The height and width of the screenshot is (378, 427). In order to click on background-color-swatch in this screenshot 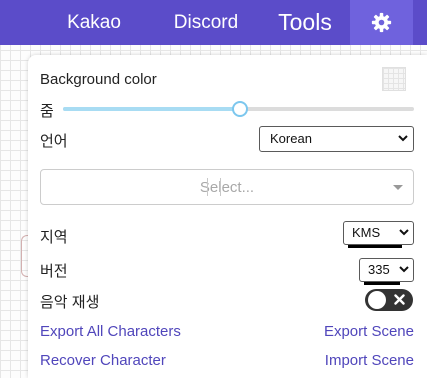, I will do `click(394, 79)`.